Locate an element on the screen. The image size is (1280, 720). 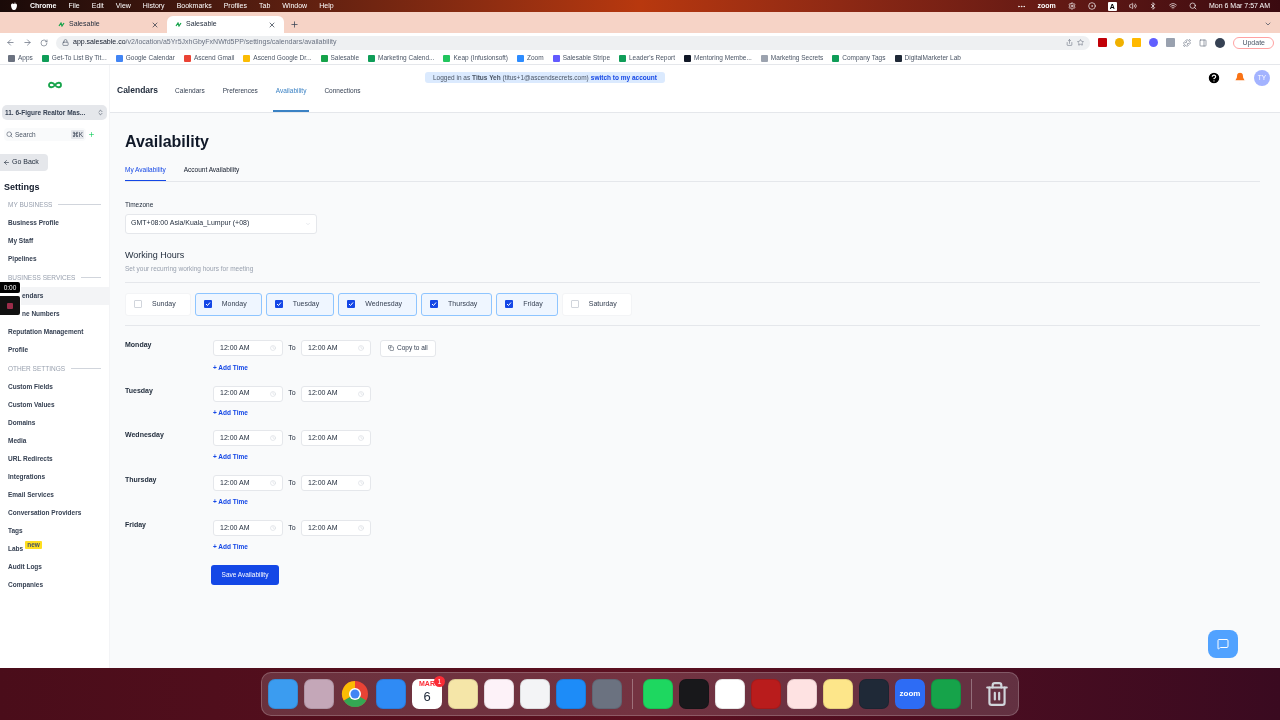
arrow-left-icon is located at coordinates (6, 162).